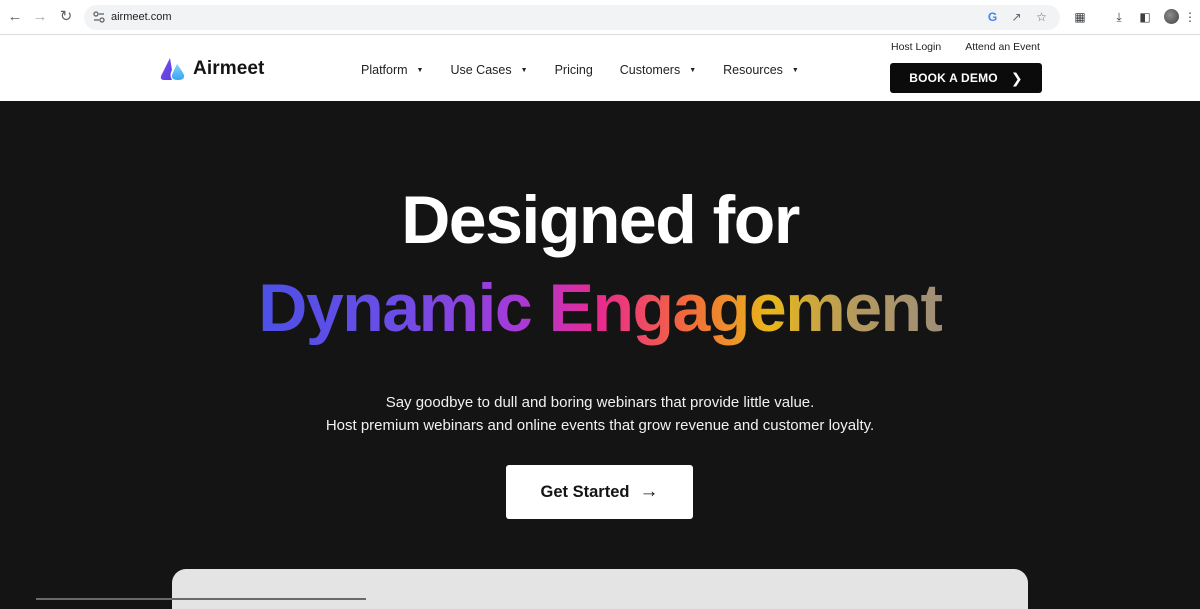  Describe the element at coordinates (572, 17) in the screenshot. I see `address-bar: airmeet.com G ↗ ☆` at that location.